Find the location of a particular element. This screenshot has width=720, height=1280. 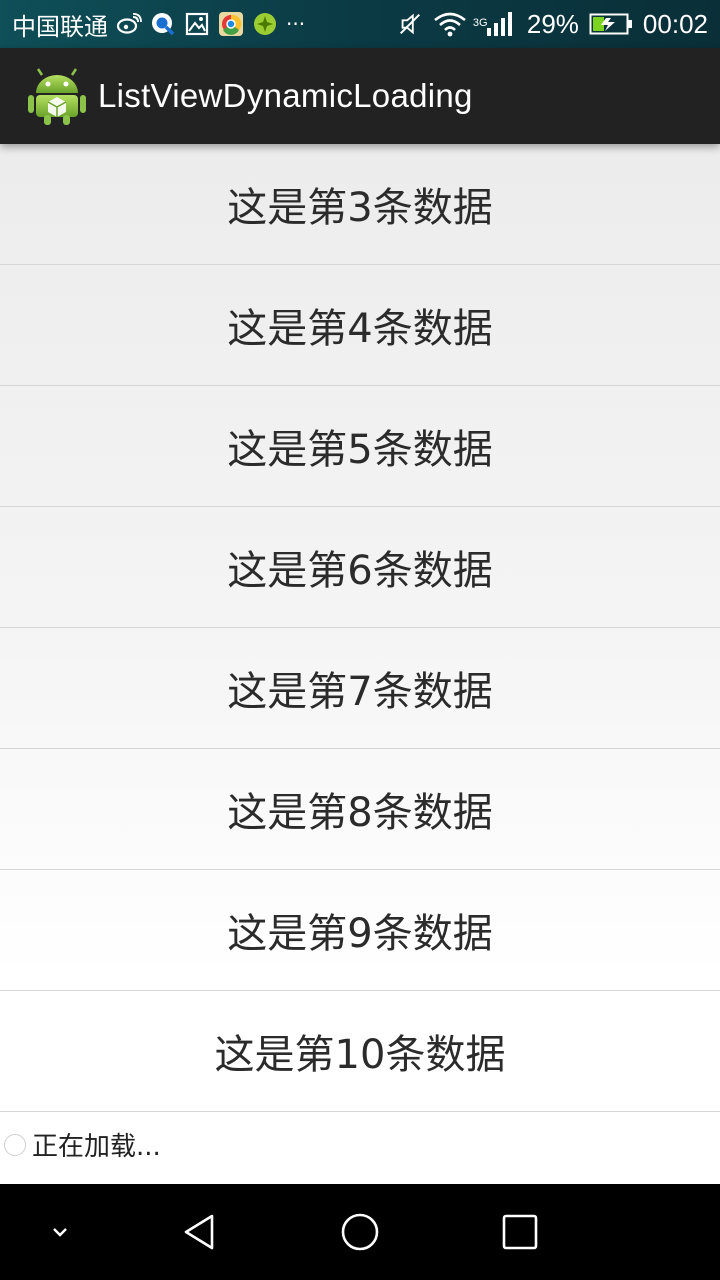

gallery-icon is located at coordinates (197, 24).